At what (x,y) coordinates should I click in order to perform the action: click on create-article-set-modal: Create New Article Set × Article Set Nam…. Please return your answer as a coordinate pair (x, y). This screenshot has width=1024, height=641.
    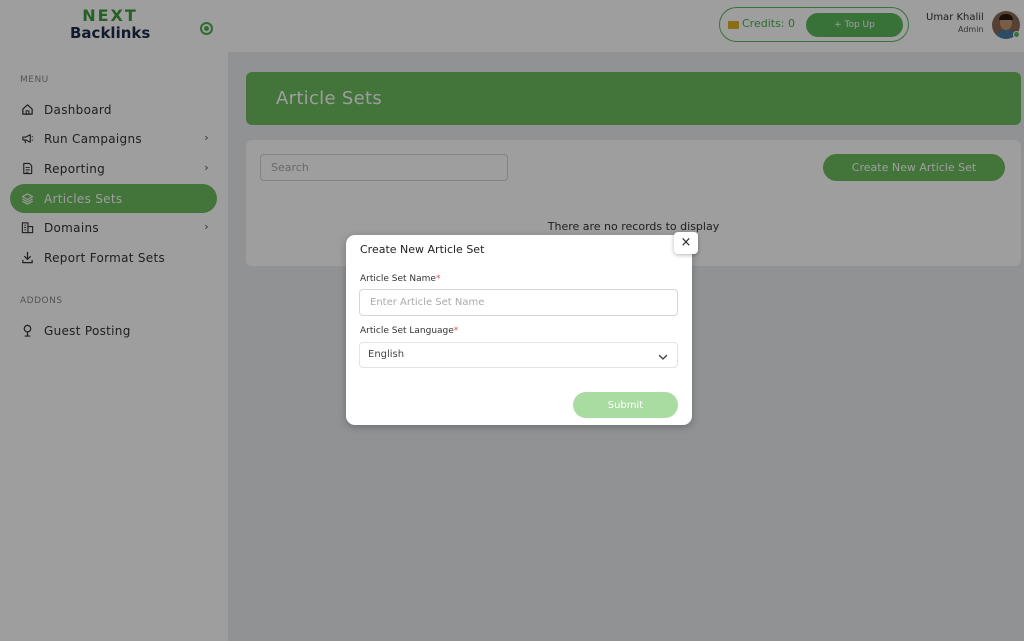
    Looking at the image, I should click on (522, 328).